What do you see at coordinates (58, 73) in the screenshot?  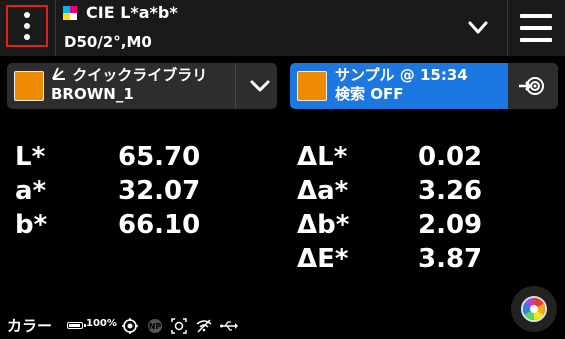 I see `fan-deck-icon` at bounding box center [58, 73].